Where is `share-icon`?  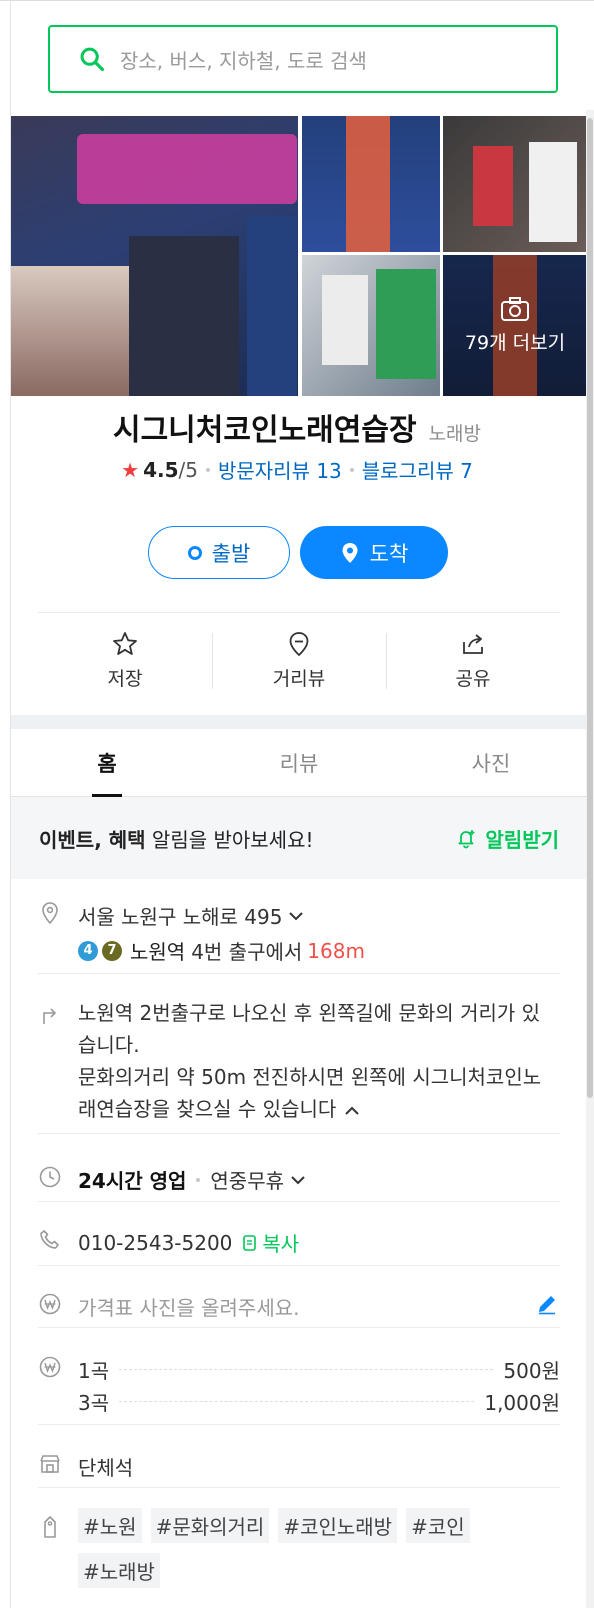 share-icon is located at coordinates (473, 643).